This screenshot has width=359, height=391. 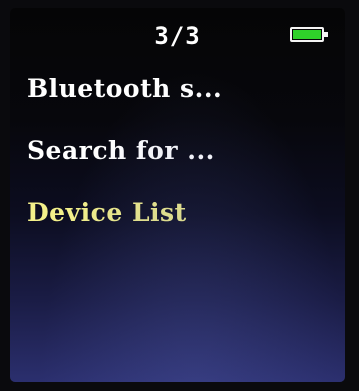 I want to click on battery-level-fill, so click(x=307, y=34).